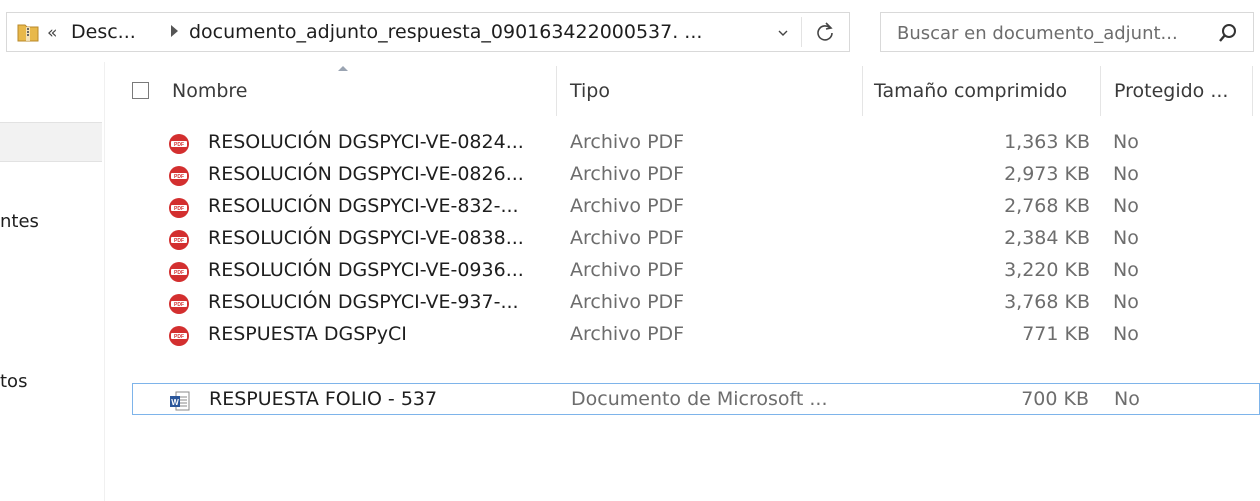  Describe the element at coordinates (1052, 33) in the screenshot. I see `search-input` at that location.